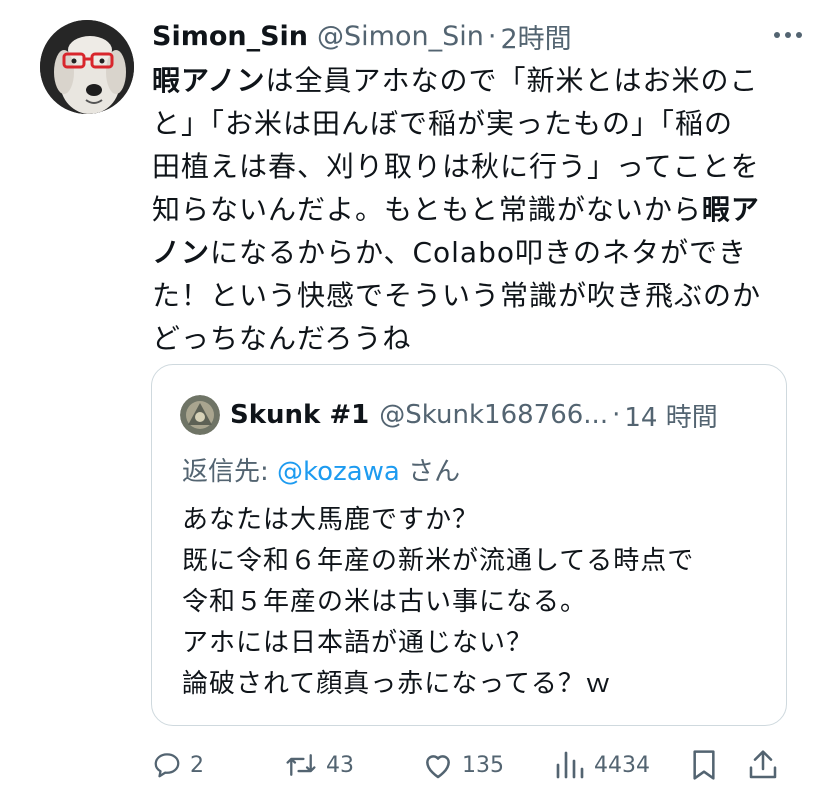 Image resolution: width=828 pixels, height=800 pixels. What do you see at coordinates (340, 765) in the screenshot?
I see `retweet-count: 43` at bounding box center [340, 765].